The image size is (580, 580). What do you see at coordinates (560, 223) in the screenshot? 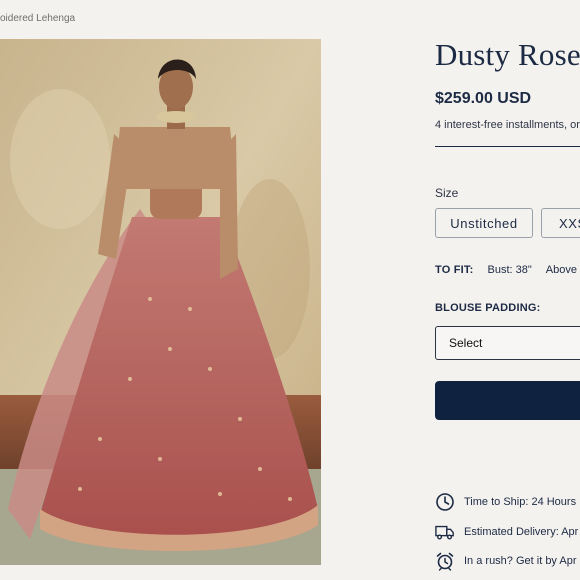
I see `size-option-xxs: XXS` at bounding box center [560, 223].